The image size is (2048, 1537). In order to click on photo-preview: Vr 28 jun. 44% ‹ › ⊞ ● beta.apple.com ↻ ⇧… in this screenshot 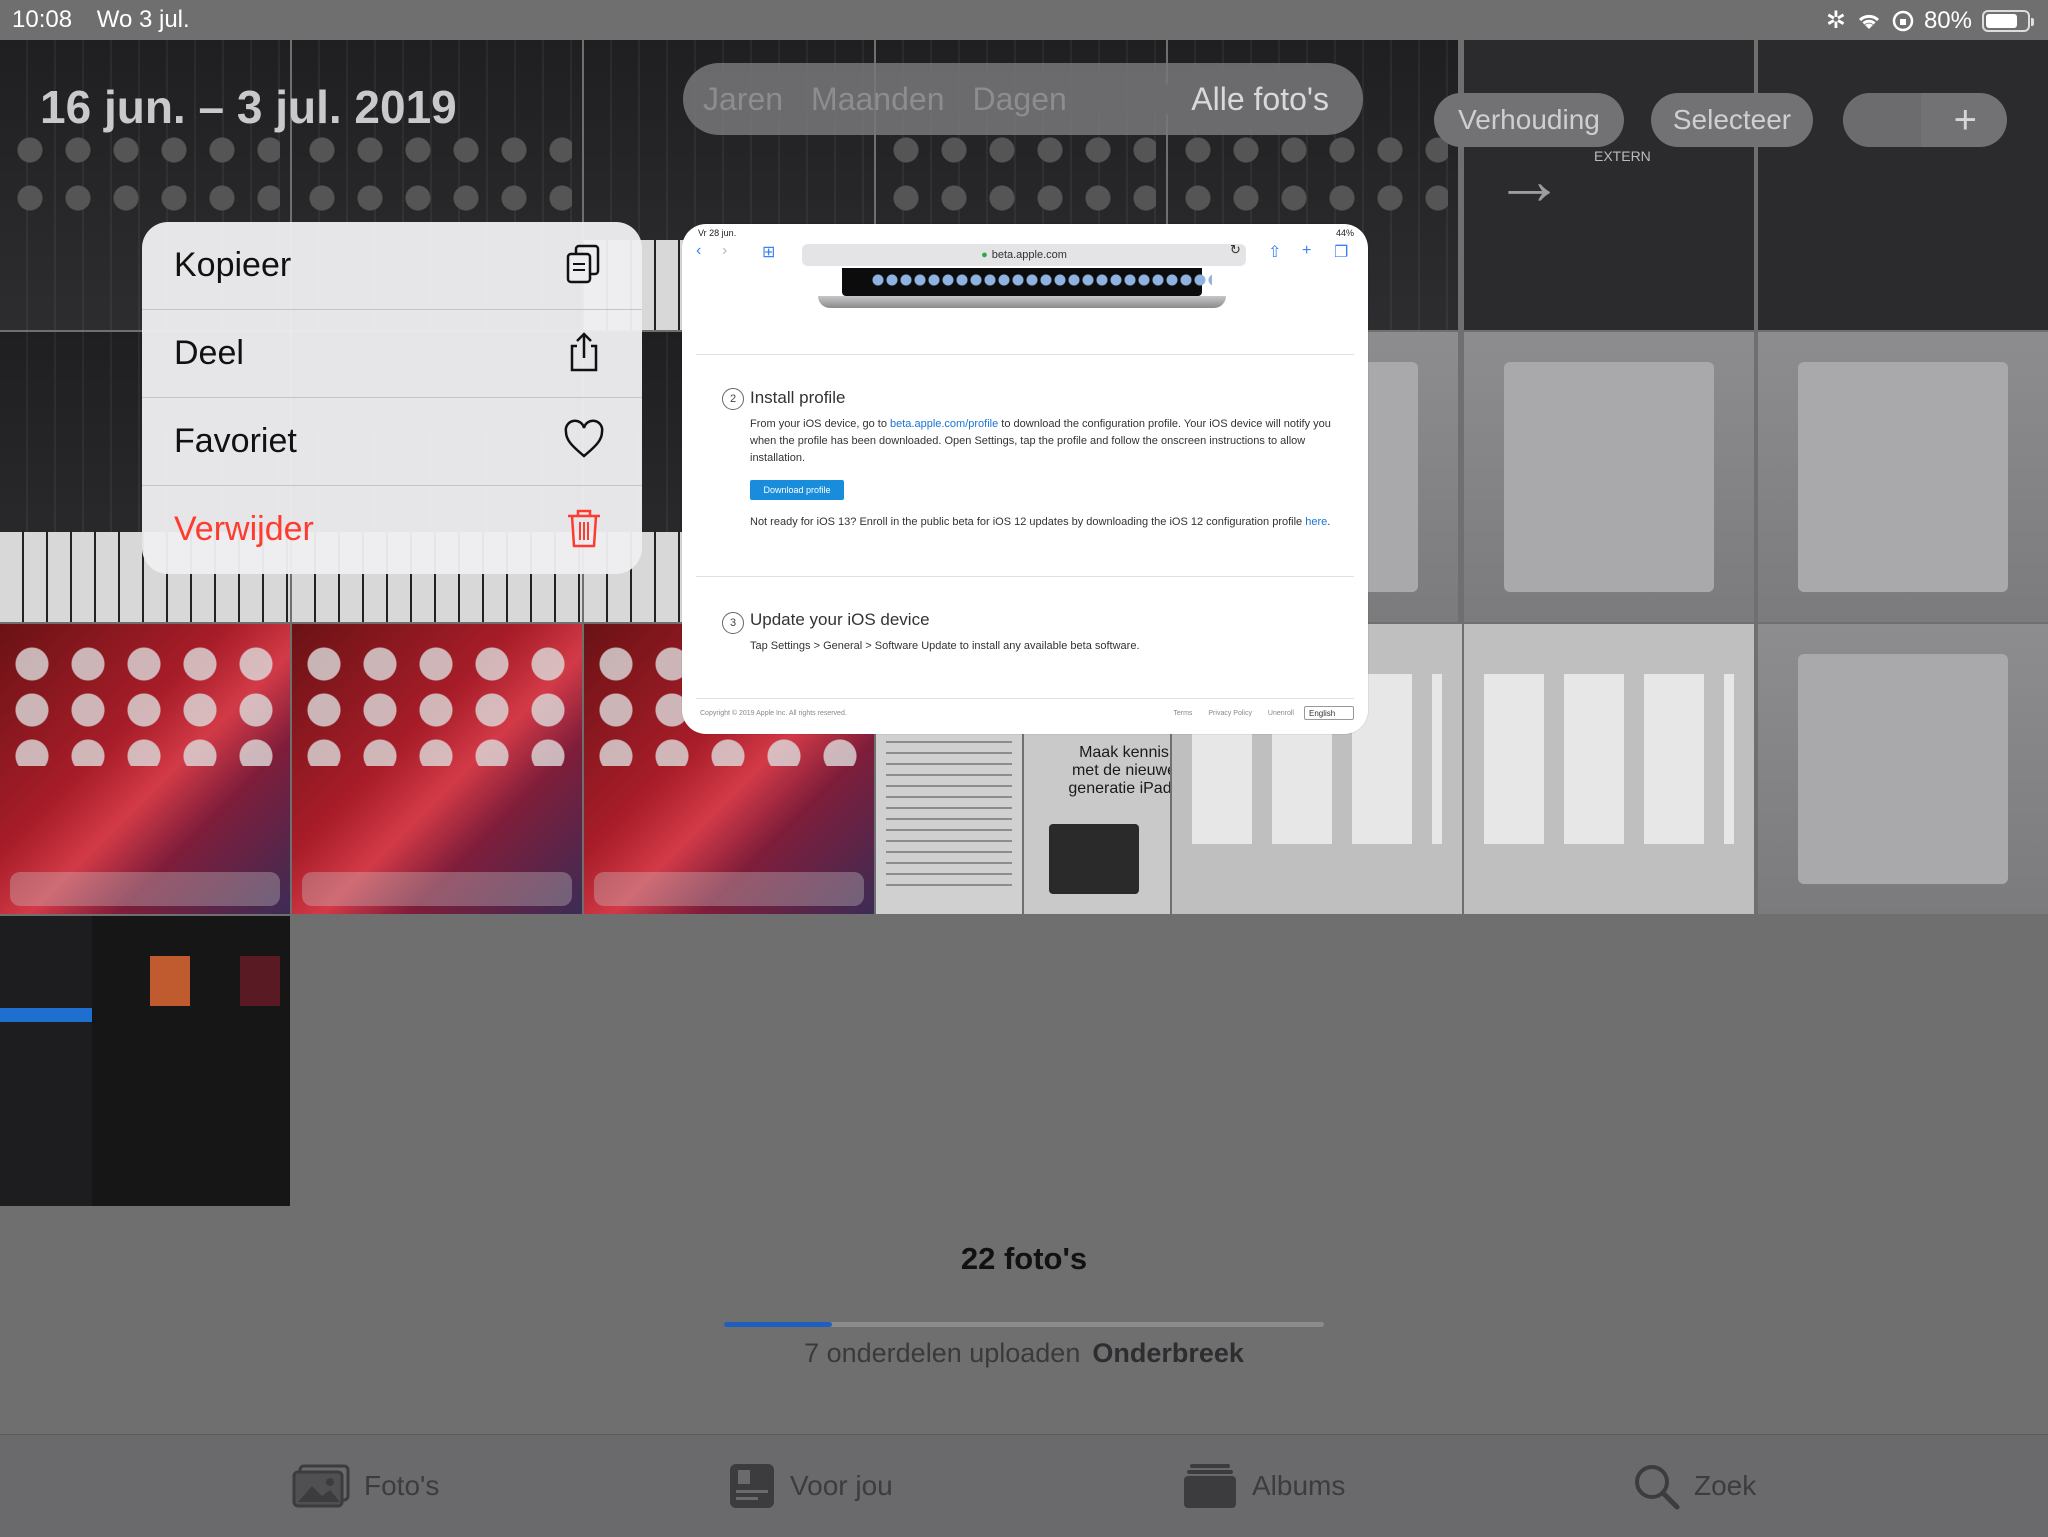, I will do `click(1025, 479)`.